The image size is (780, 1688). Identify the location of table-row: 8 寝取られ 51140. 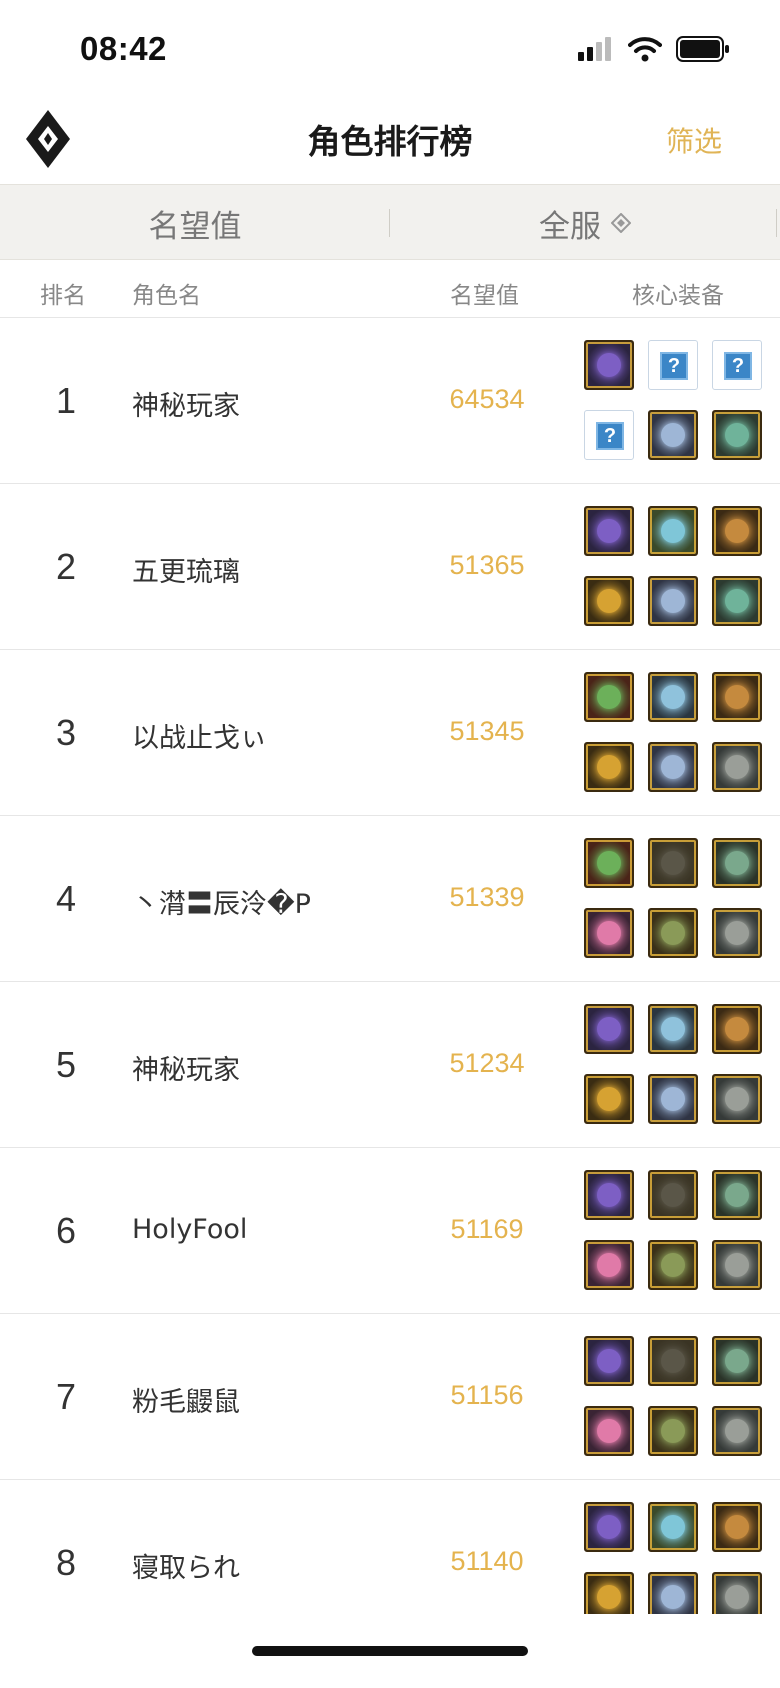
(390, 1547).